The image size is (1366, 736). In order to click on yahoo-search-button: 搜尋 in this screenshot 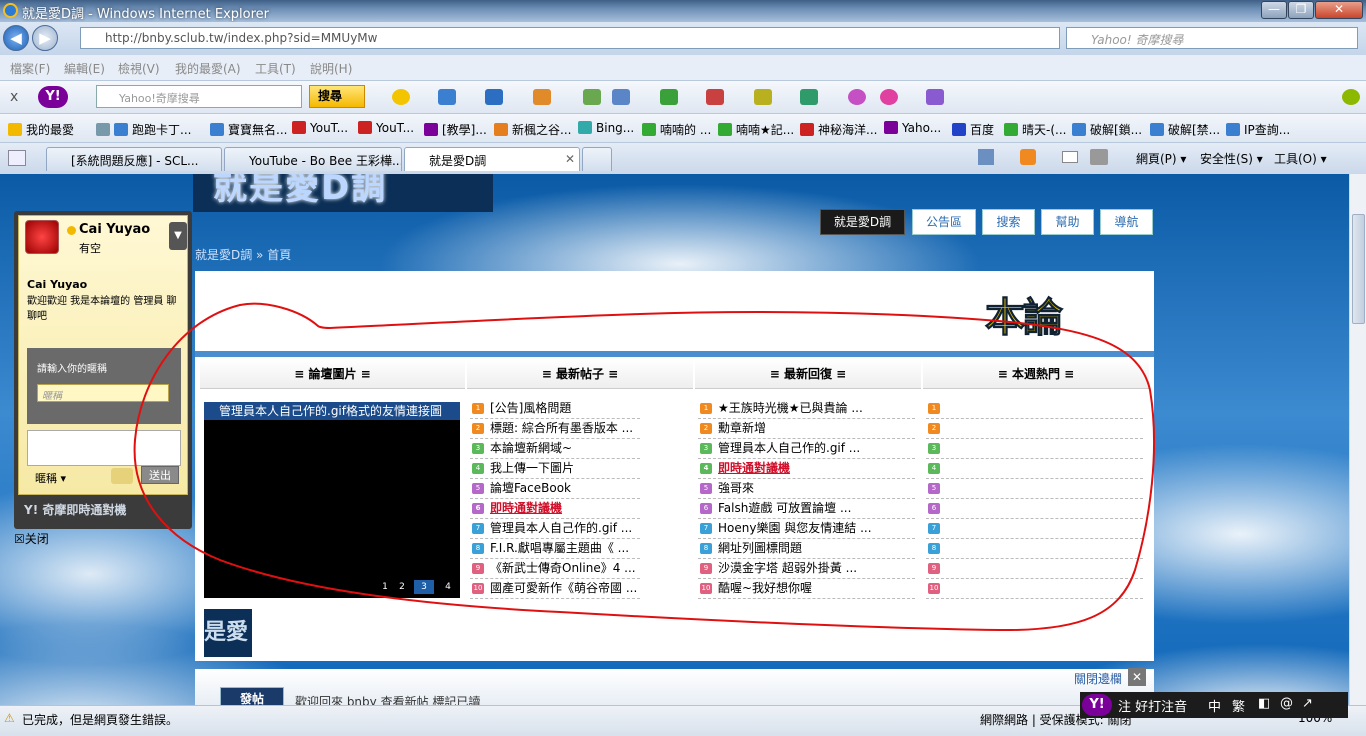, I will do `click(337, 96)`.